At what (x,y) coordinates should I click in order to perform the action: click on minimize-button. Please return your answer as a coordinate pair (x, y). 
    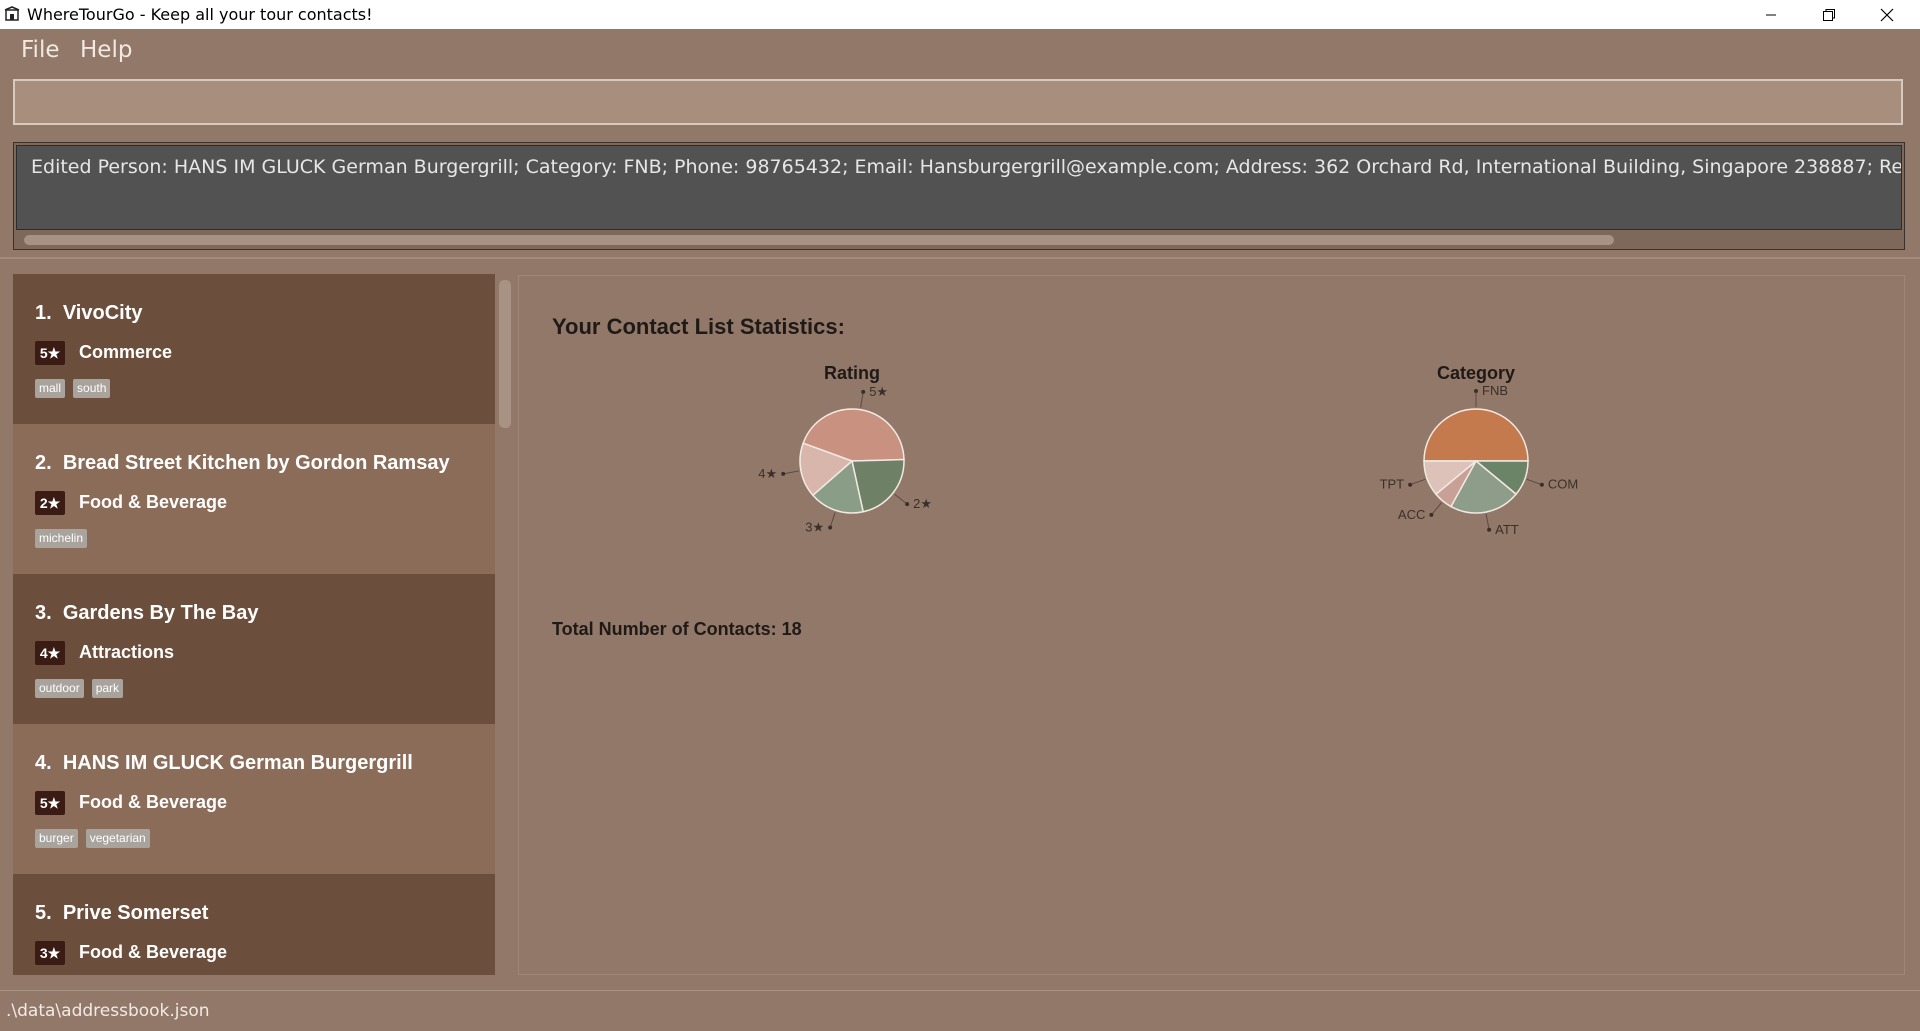
    Looking at the image, I should click on (1771, 14).